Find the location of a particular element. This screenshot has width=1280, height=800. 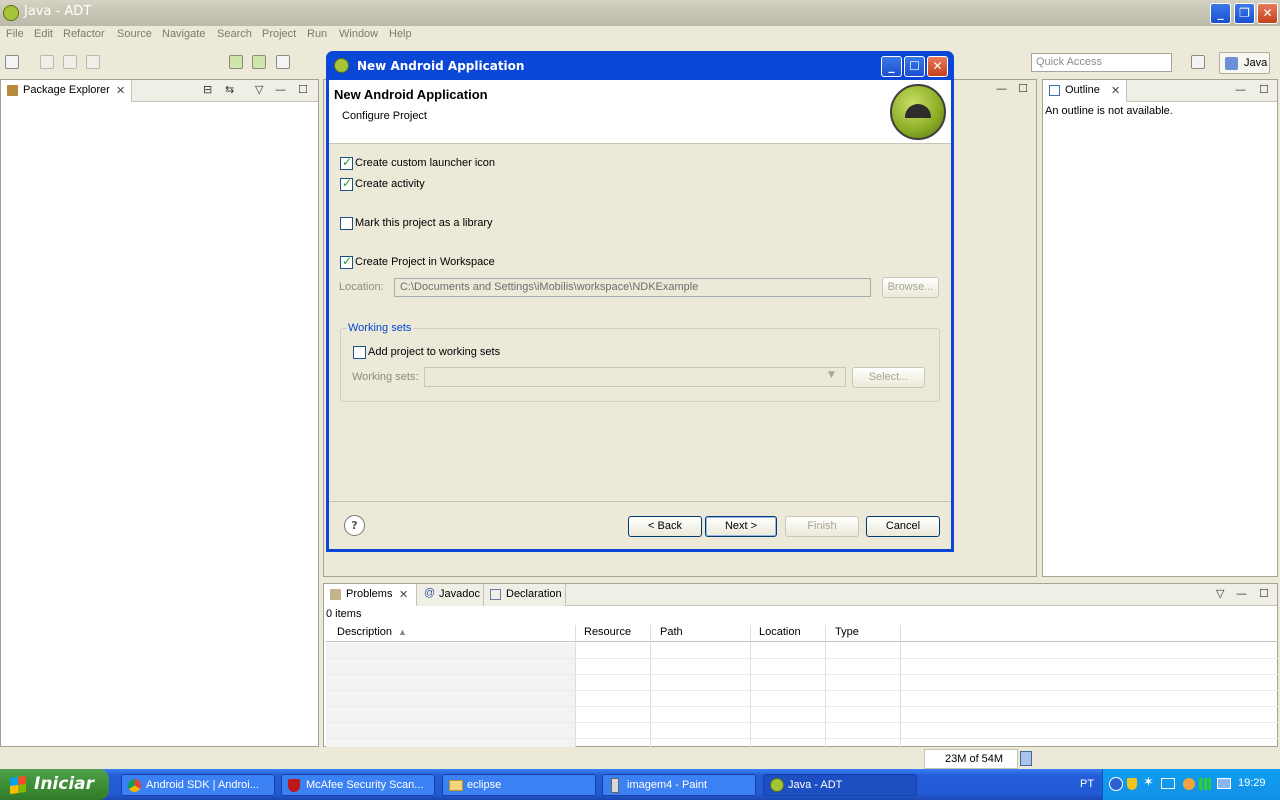

save-all-icon is located at coordinates (70, 62).